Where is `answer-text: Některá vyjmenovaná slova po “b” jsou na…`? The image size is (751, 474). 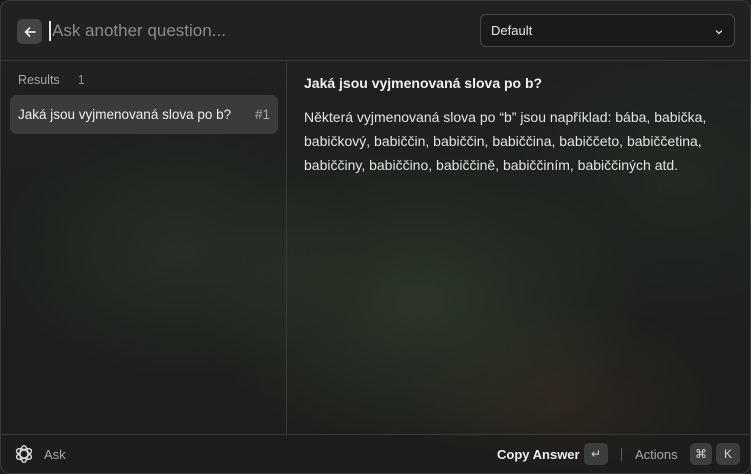 answer-text: Některá vyjmenovaná slova po “b” jsou na… is located at coordinates (505, 141).